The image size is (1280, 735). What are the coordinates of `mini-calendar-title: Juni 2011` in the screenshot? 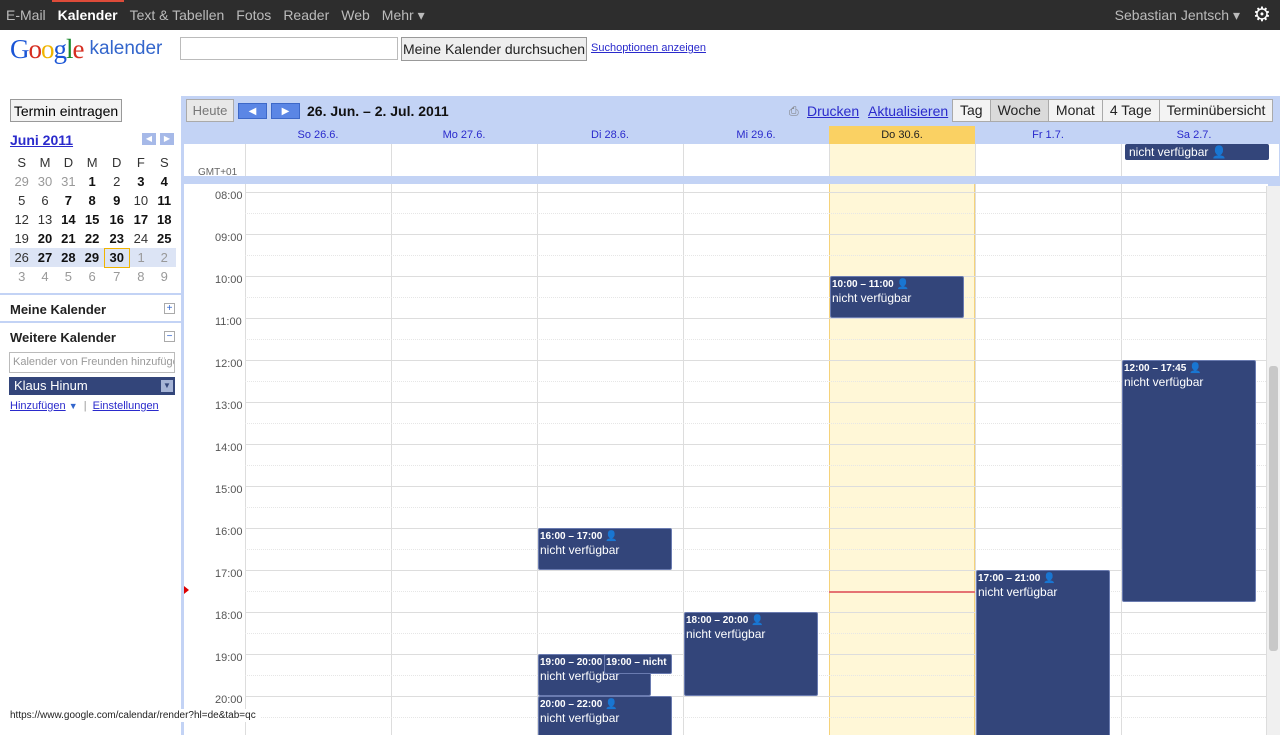 It's located at (41, 140).